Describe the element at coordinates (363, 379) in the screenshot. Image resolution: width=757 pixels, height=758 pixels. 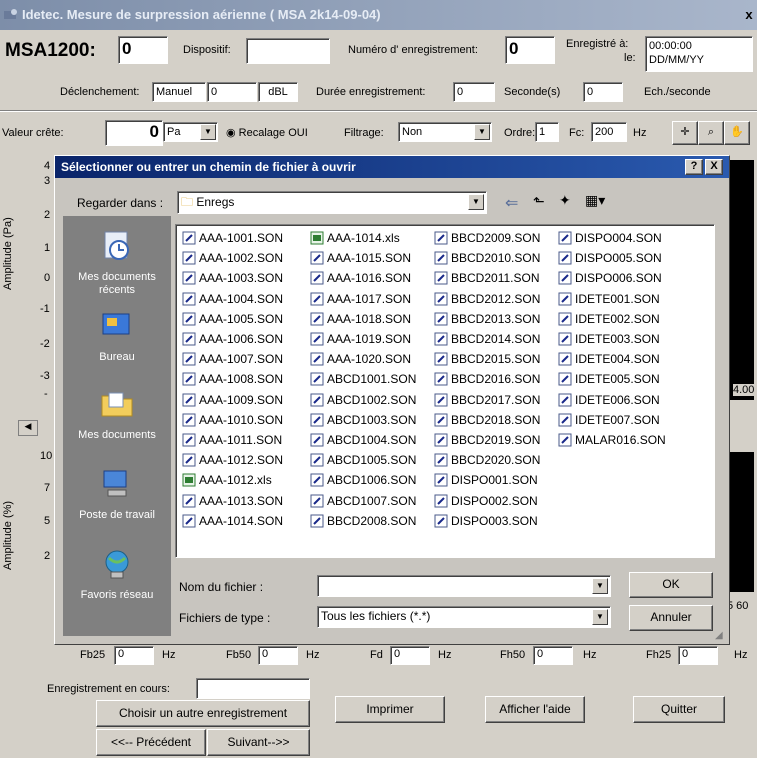
I see `file-item: ABCD1001.SON` at that location.